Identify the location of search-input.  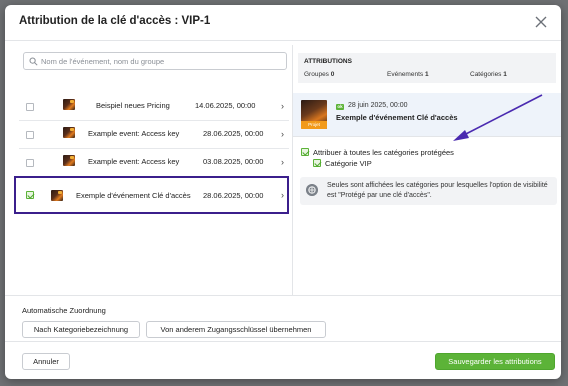
(161, 61).